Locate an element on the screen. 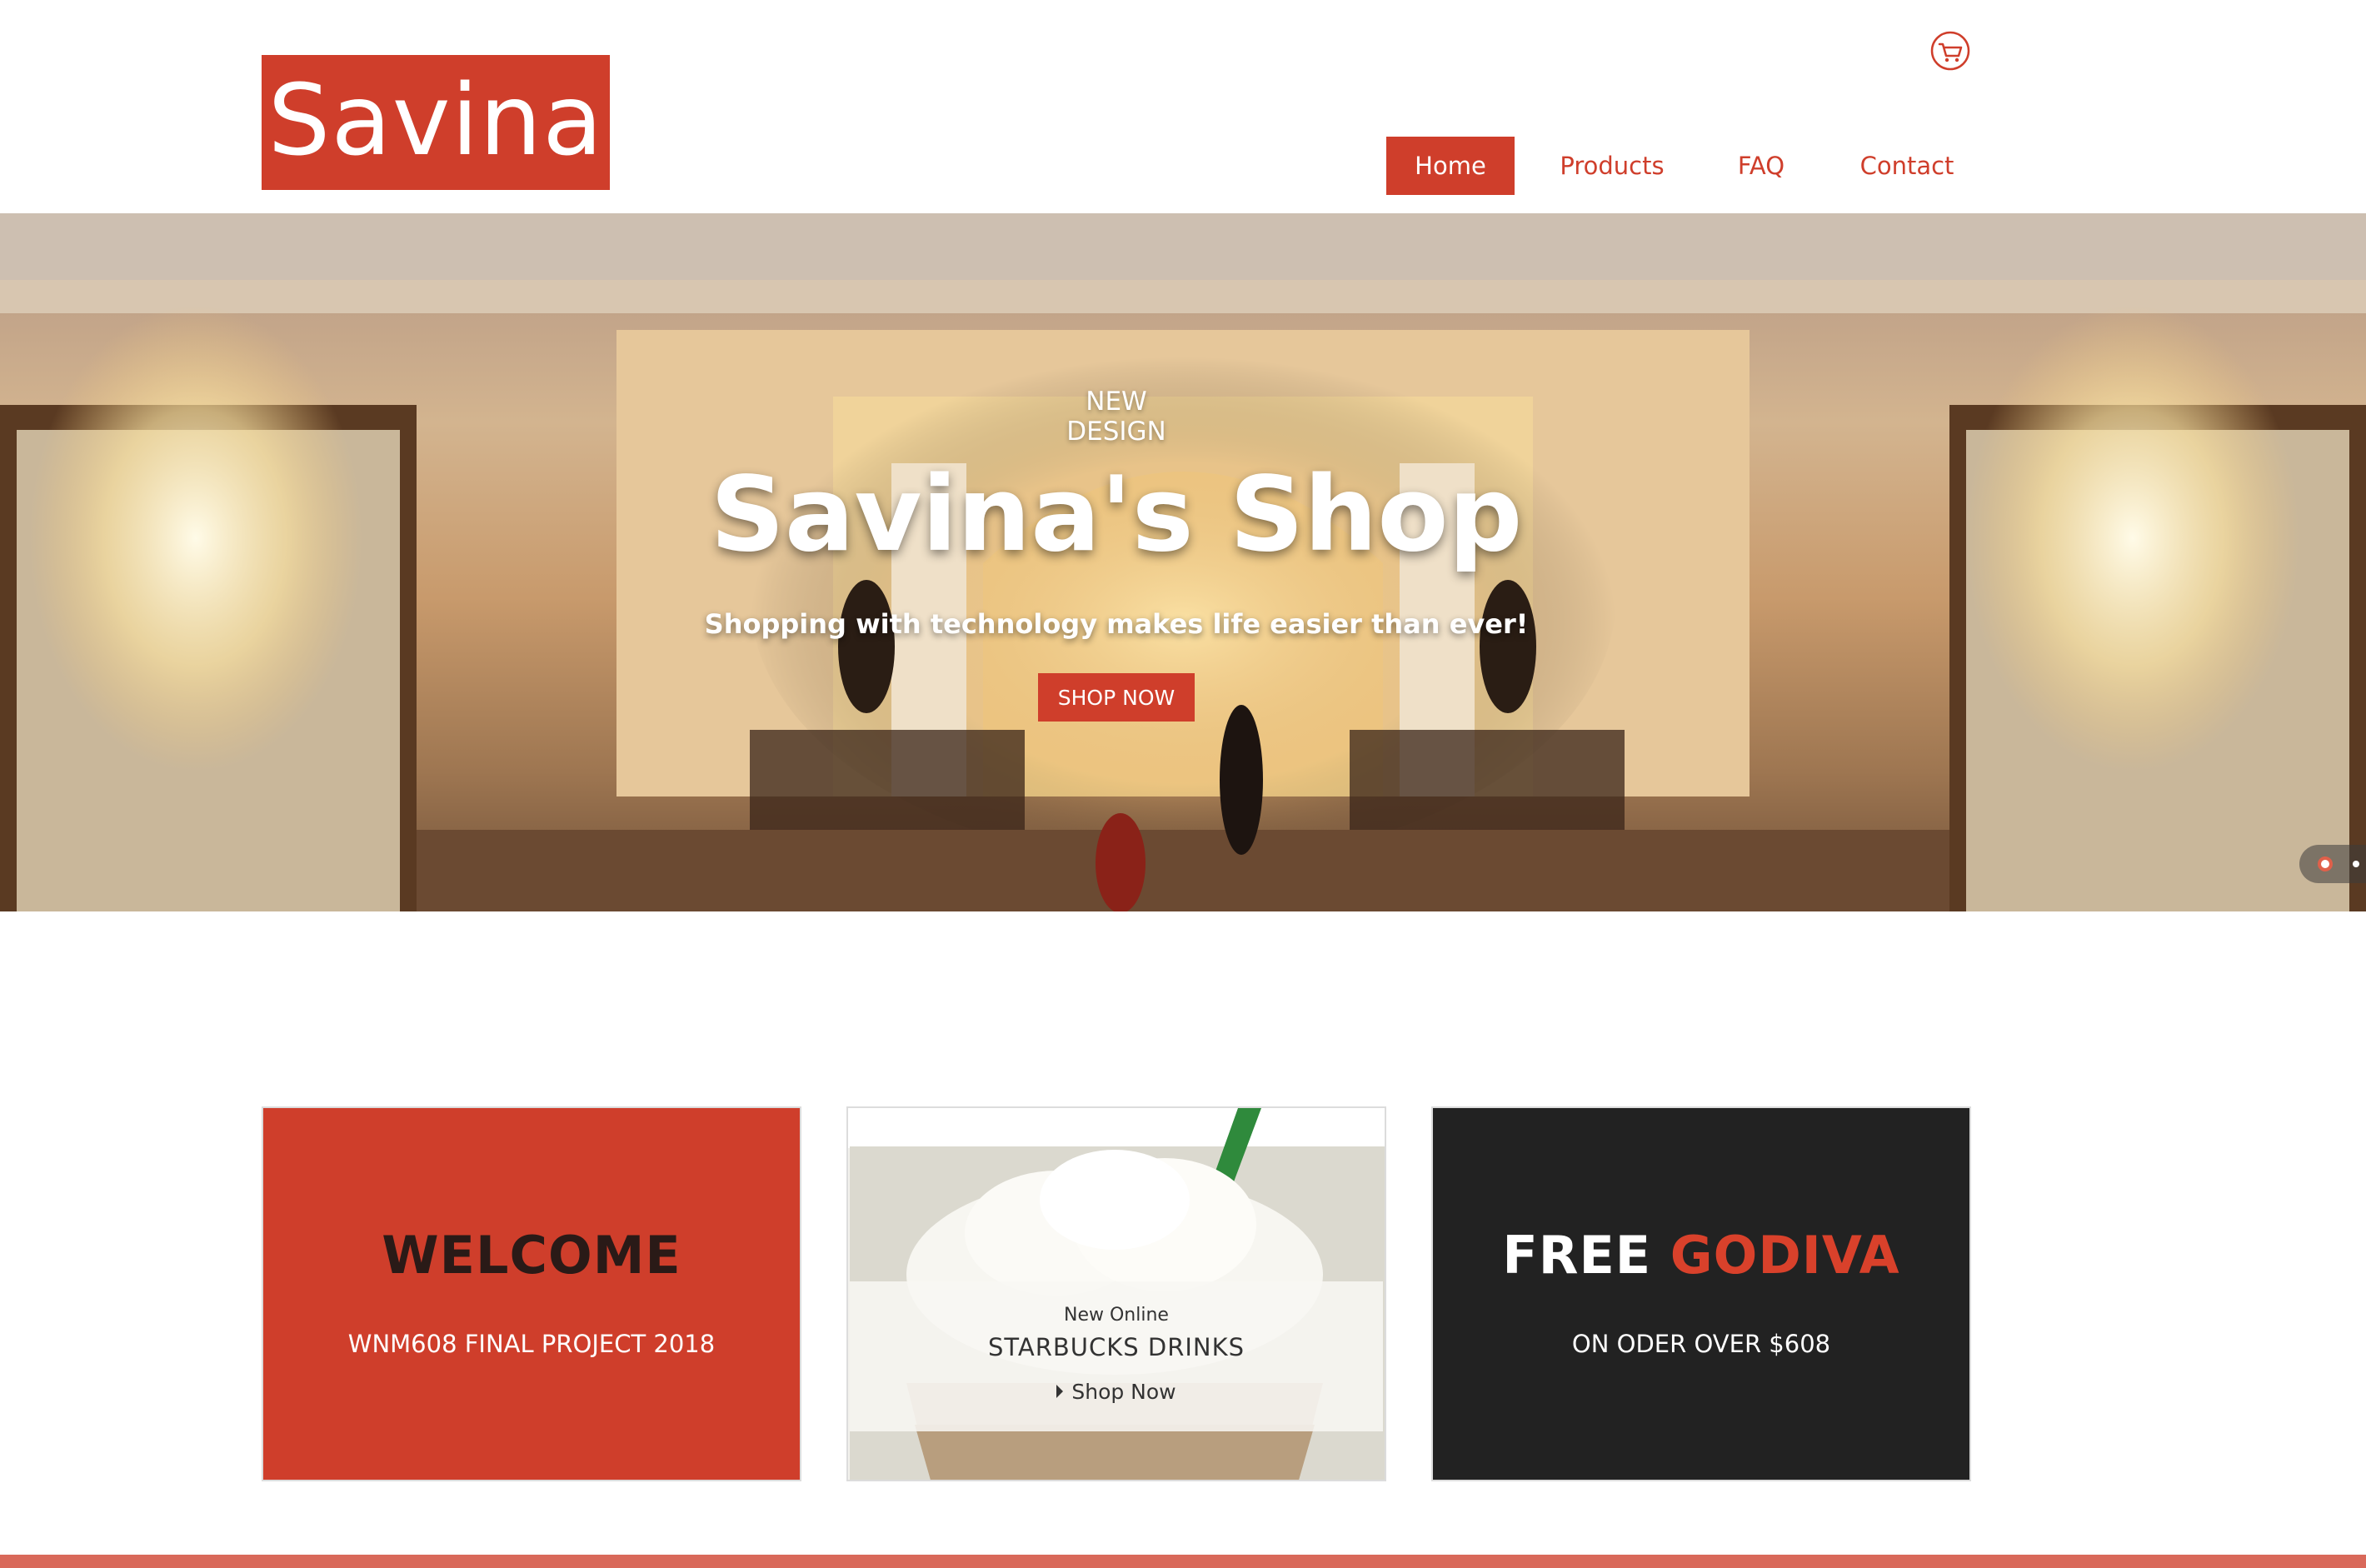 The image size is (2366, 1568). slider-pagination is located at coordinates (2333, 864).